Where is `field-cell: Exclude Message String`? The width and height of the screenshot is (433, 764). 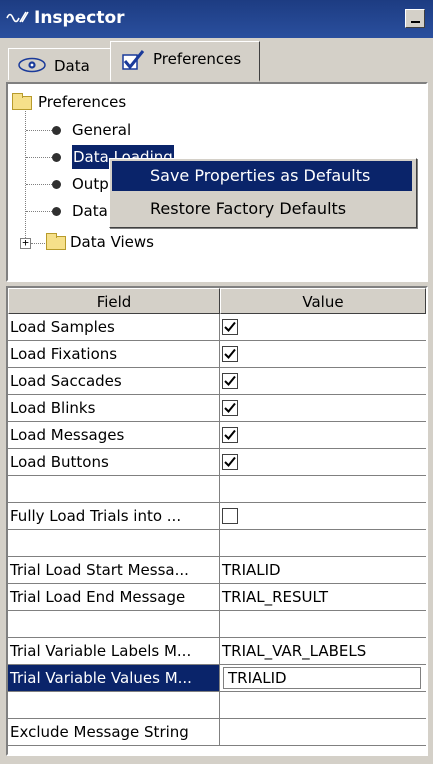
field-cell: Exclude Message String is located at coordinates (114, 732).